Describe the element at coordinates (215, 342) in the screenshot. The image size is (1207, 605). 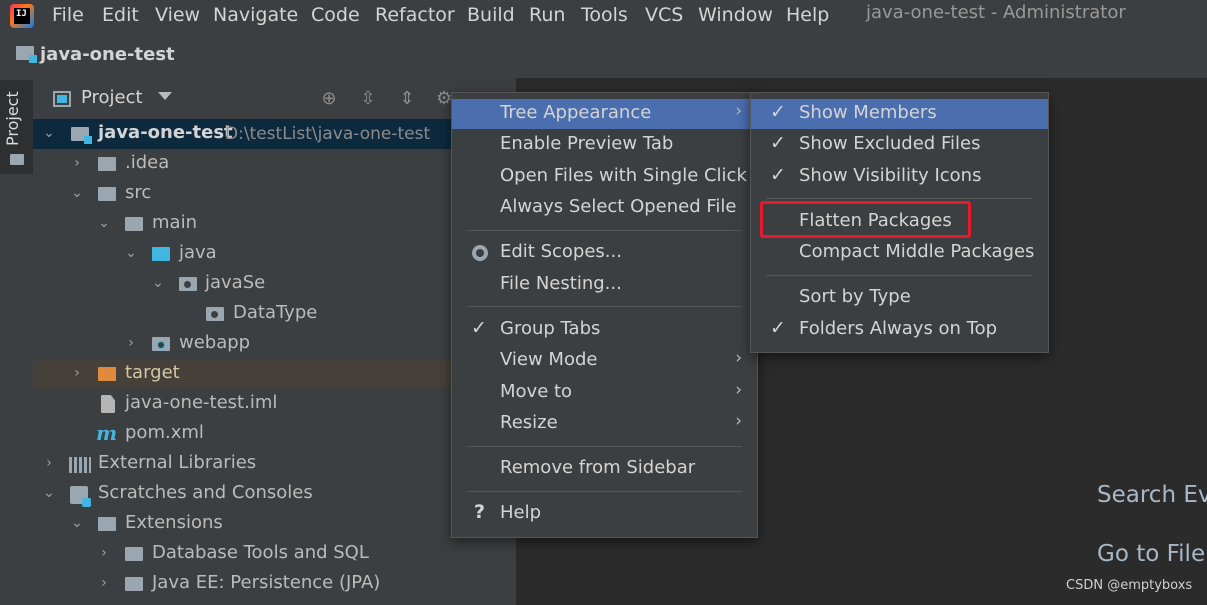
I see `tree-label-webapp: webapp` at that location.